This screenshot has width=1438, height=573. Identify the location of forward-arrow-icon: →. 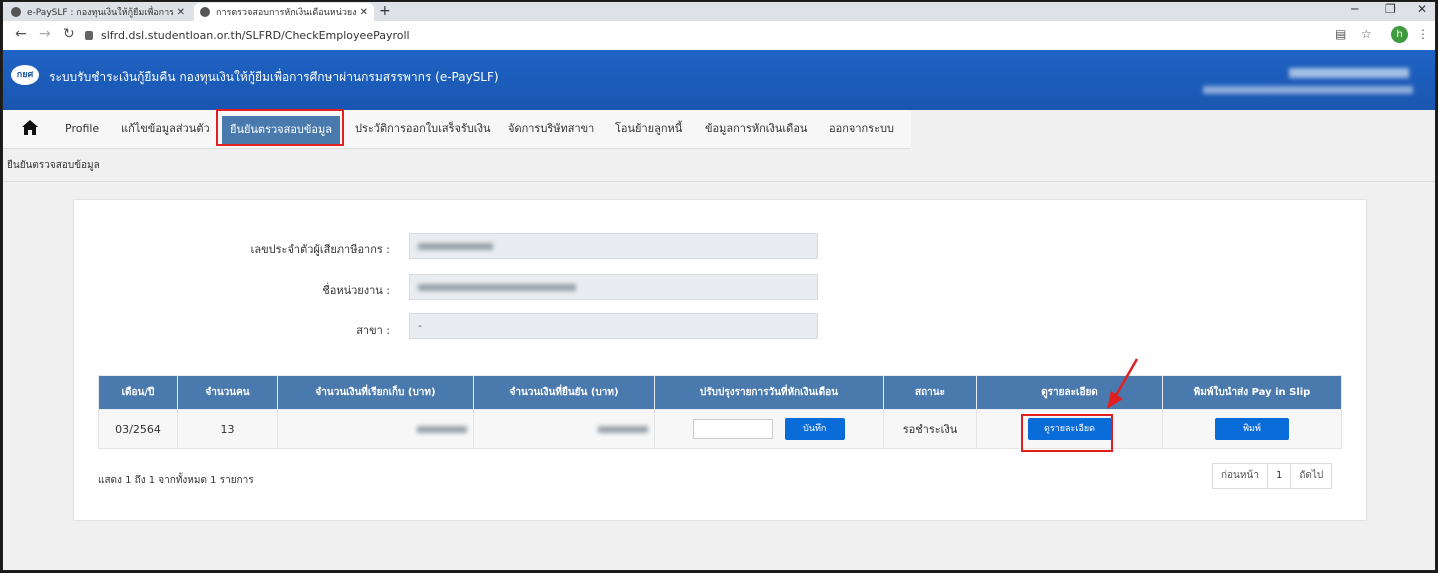
(45, 34).